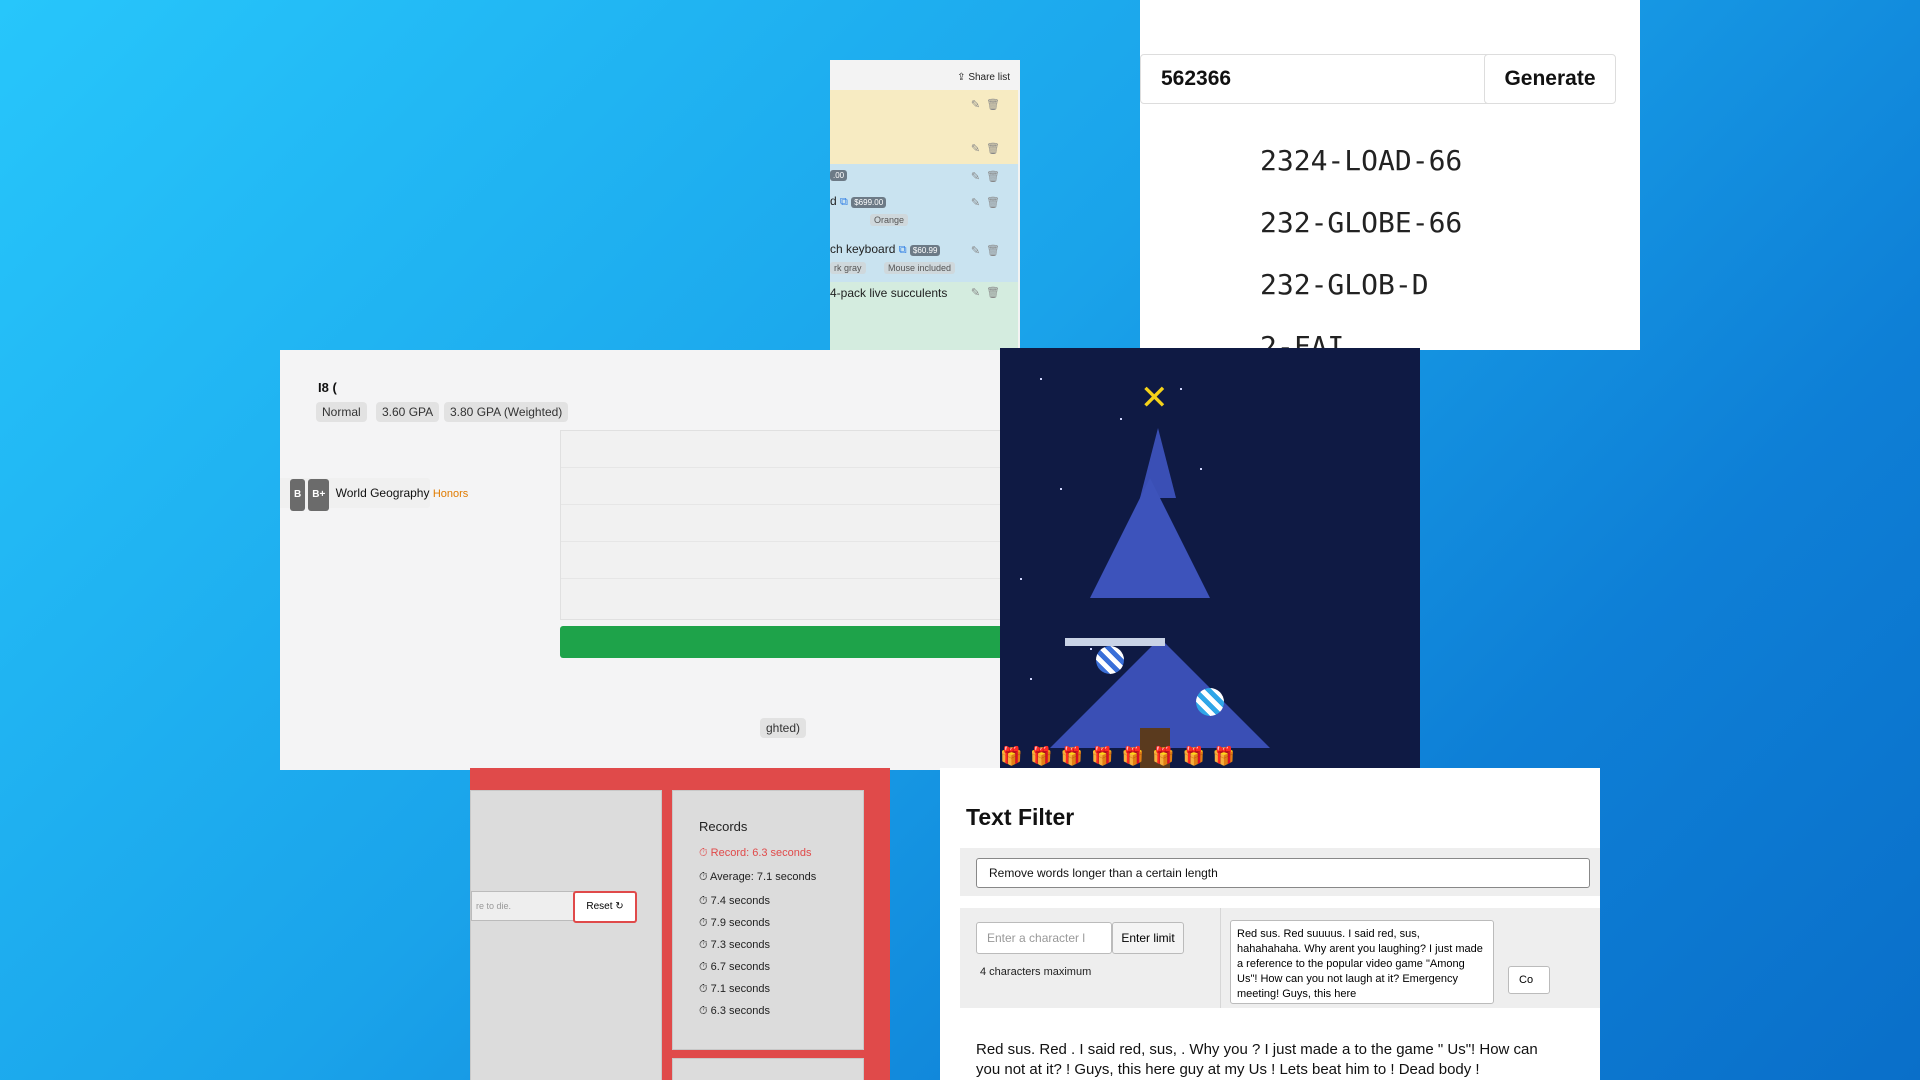 The image size is (1920, 1080). Describe the element at coordinates (1550, 79) in the screenshot. I see `generate-button: Generate` at that location.